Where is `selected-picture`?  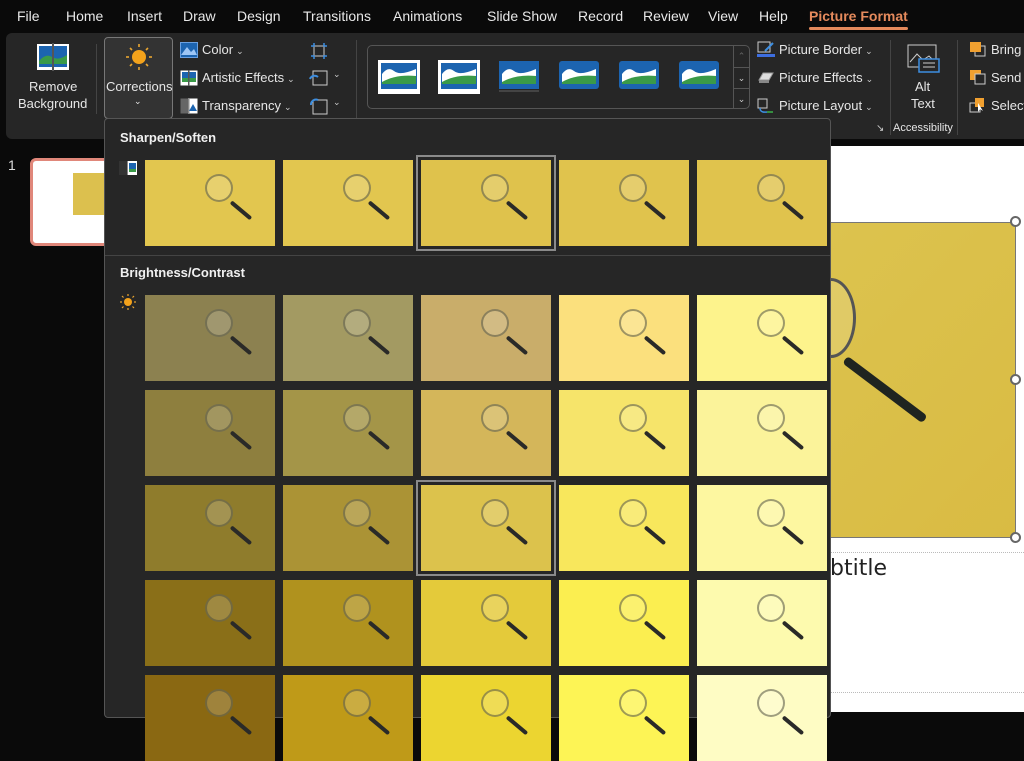 selected-picture is located at coordinates (911, 380).